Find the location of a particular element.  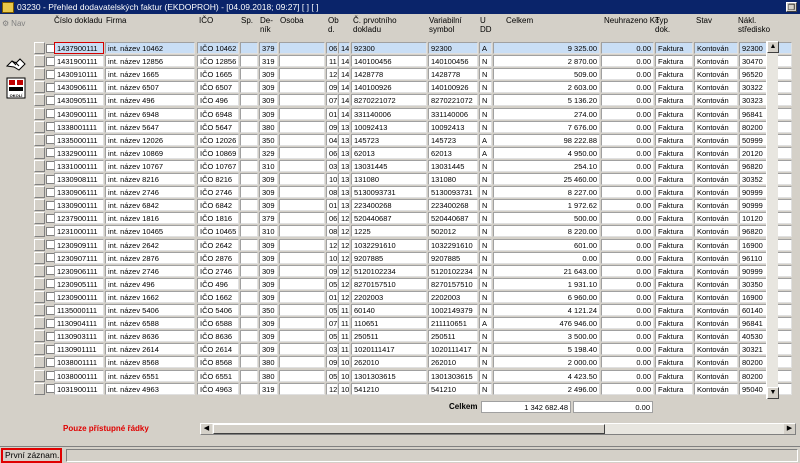

cell-cislo: 1437900111 is located at coordinates (79, 48).